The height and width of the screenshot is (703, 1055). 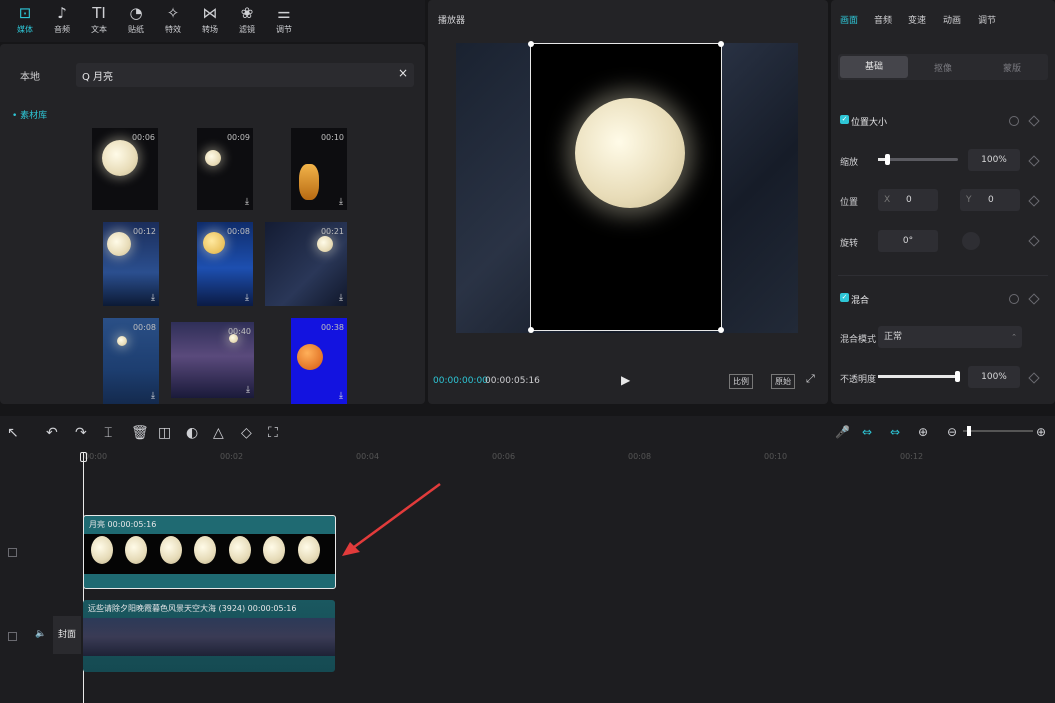 I want to click on preview-canvas, so click(x=626, y=187).